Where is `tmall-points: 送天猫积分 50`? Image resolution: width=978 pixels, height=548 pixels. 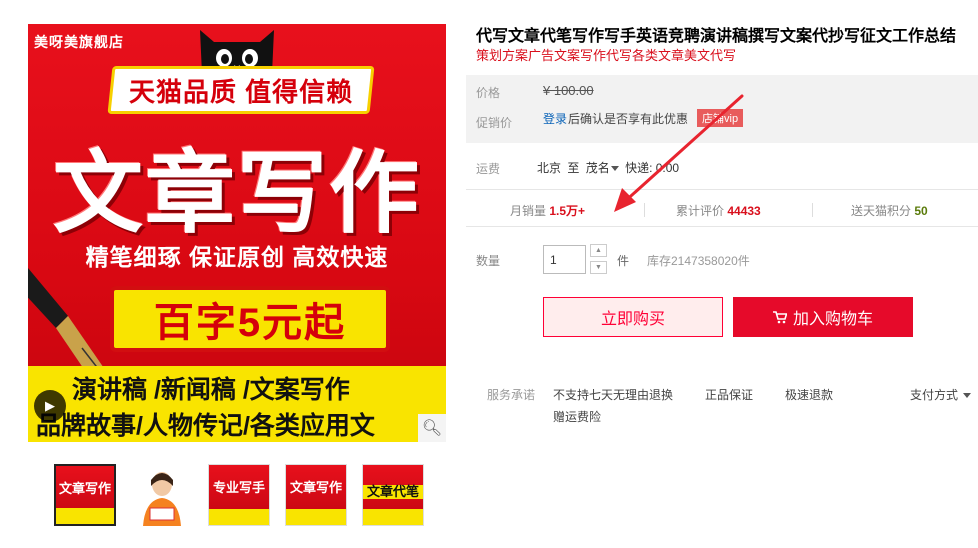
tmall-points: 送天猫积分 50 is located at coordinates (889, 210).